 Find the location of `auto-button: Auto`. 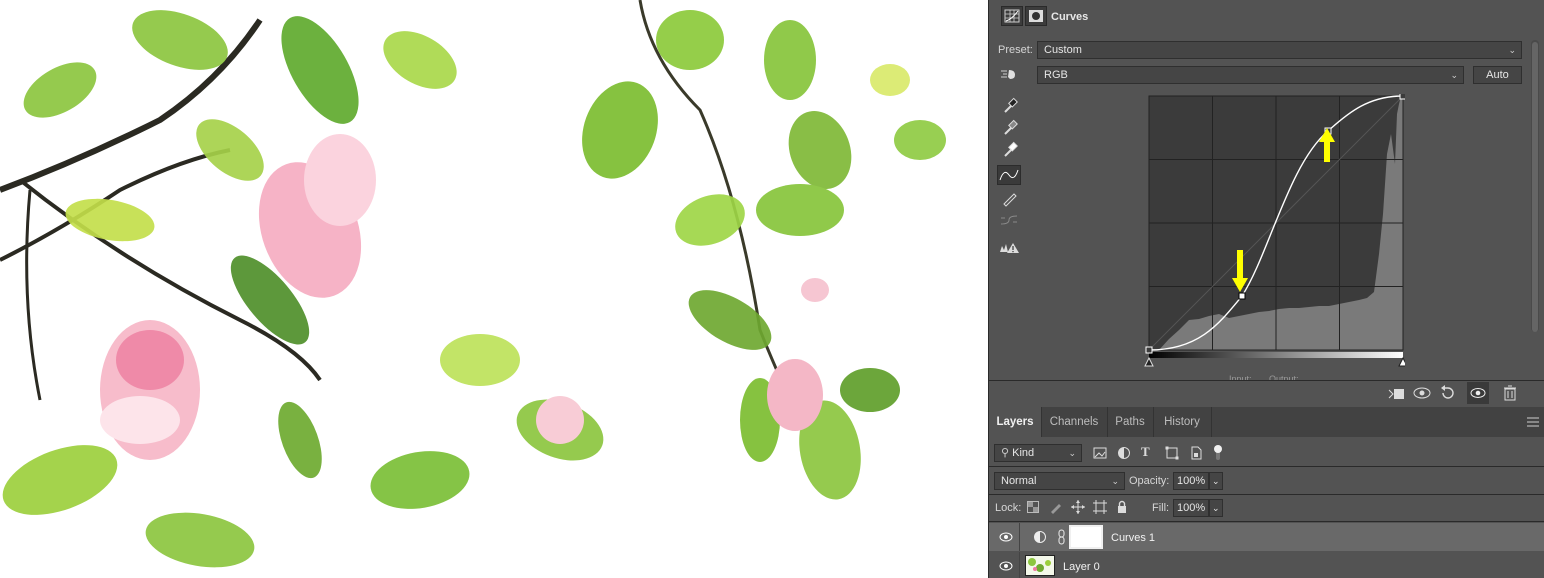

auto-button: Auto is located at coordinates (1497, 75).